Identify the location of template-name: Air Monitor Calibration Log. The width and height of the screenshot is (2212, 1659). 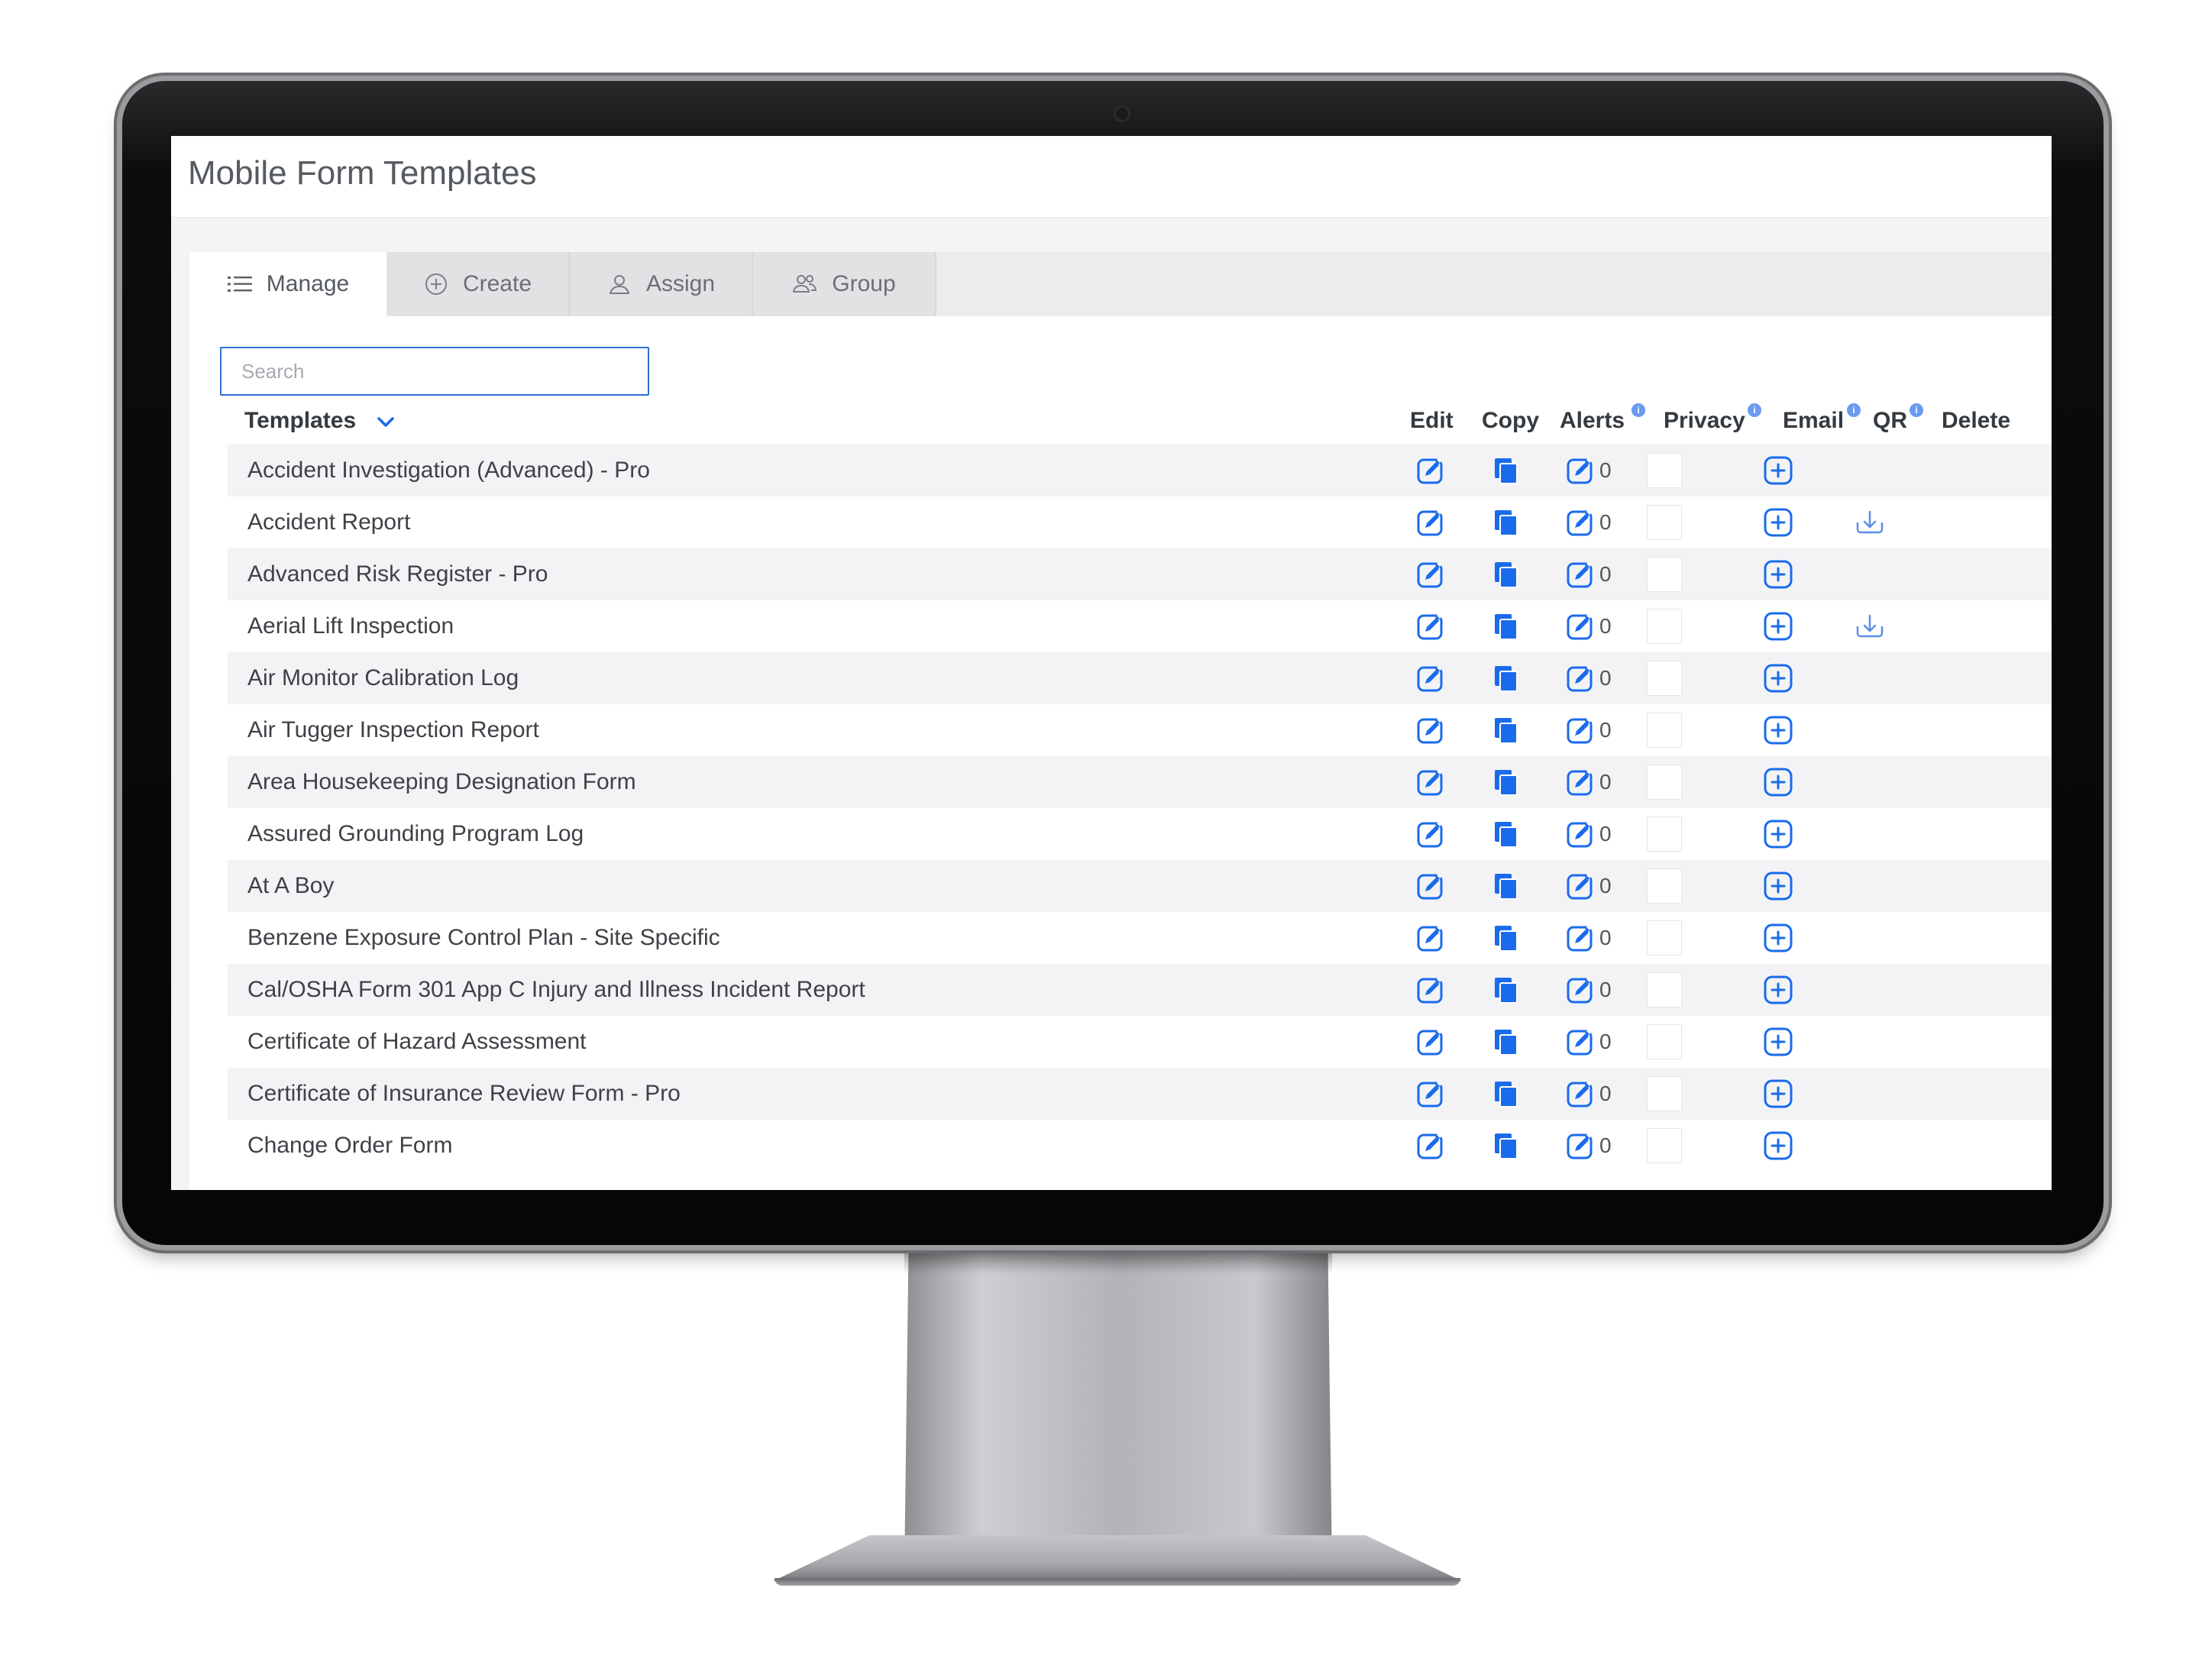
(383, 677).